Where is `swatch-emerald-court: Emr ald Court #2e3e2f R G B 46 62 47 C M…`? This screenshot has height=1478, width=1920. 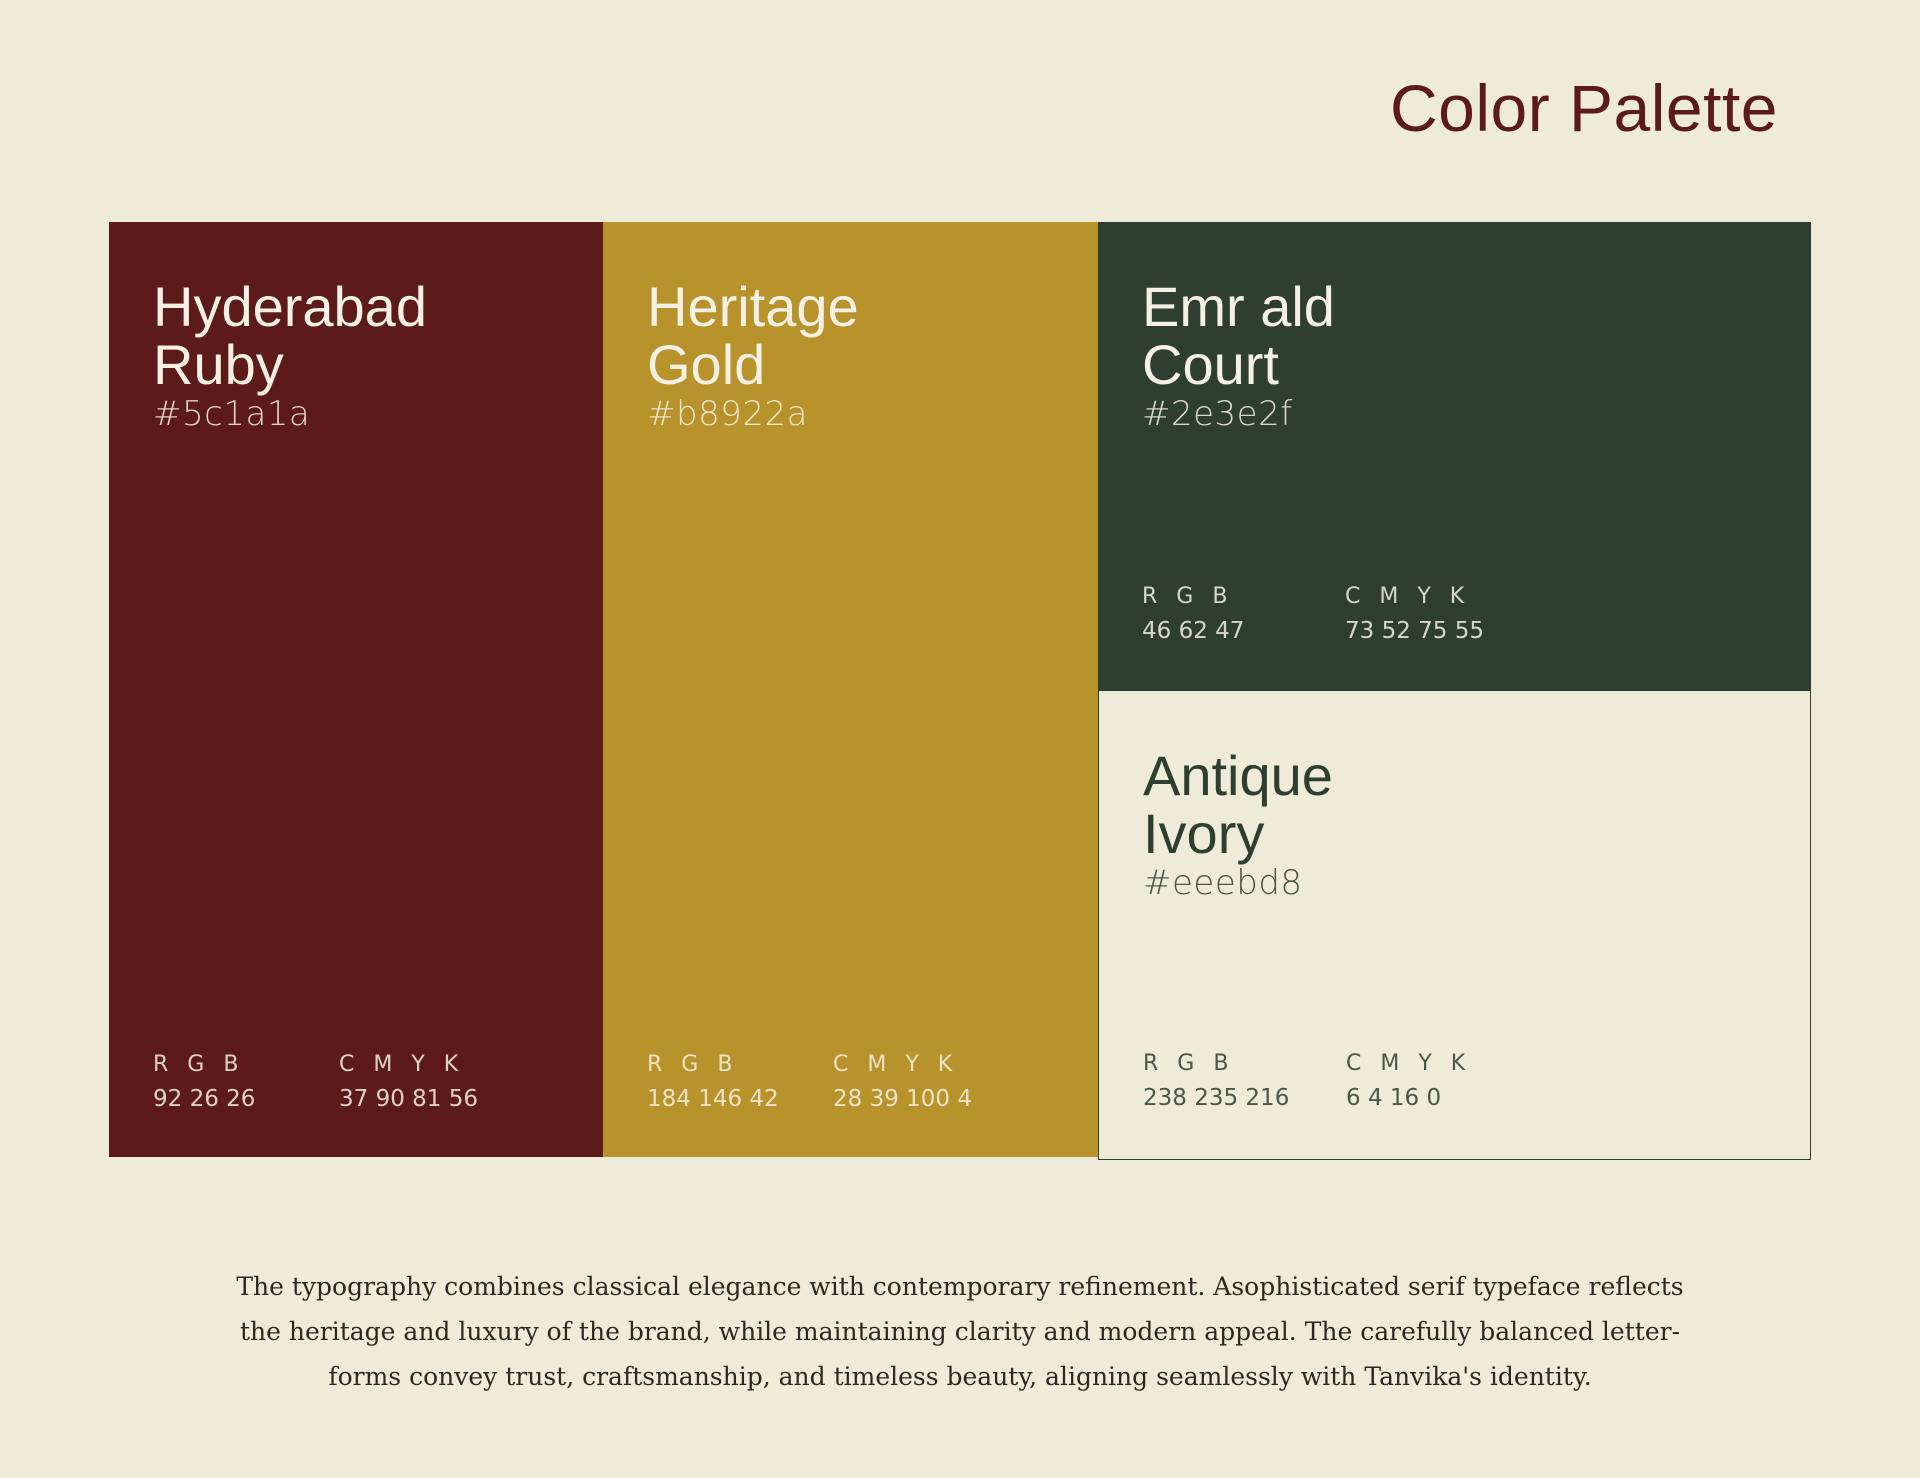
swatch-emerald-court: Emr ald Court #2e3e2f R G B 46 62 47 C M… is located at coordinates (1454, 456).